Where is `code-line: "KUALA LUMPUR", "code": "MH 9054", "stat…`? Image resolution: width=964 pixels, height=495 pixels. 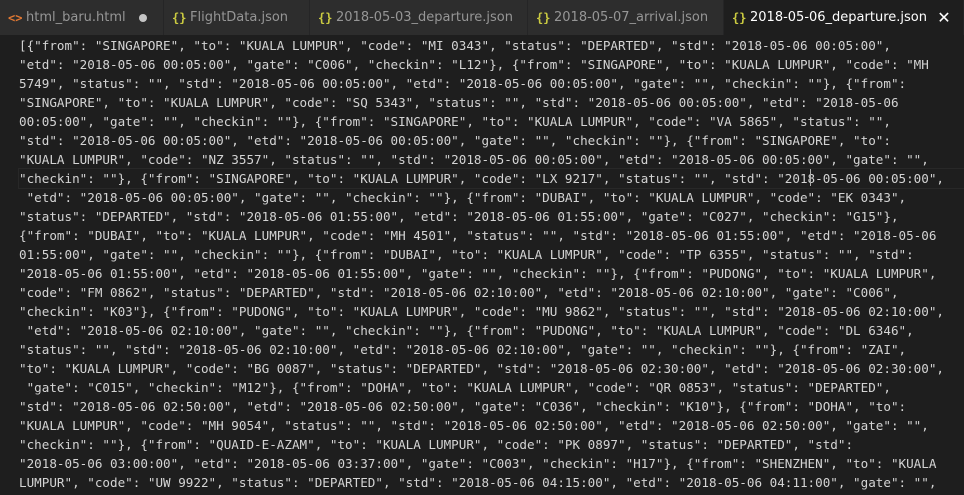 code-line: "KUALA LUMPUR", "code": "MH 9054", "stat… is located at coordinates (491, 425).